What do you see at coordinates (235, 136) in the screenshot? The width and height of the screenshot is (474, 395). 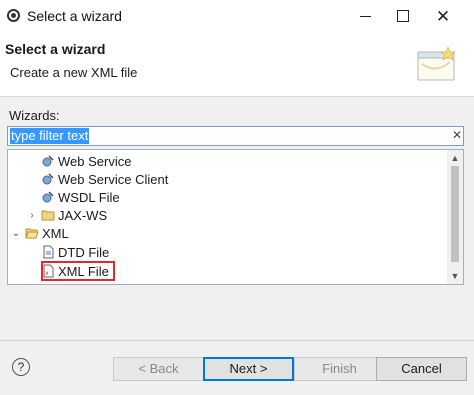 I see `wizard-filter-input: type filter text ✕` at bounding box center [235, 136].